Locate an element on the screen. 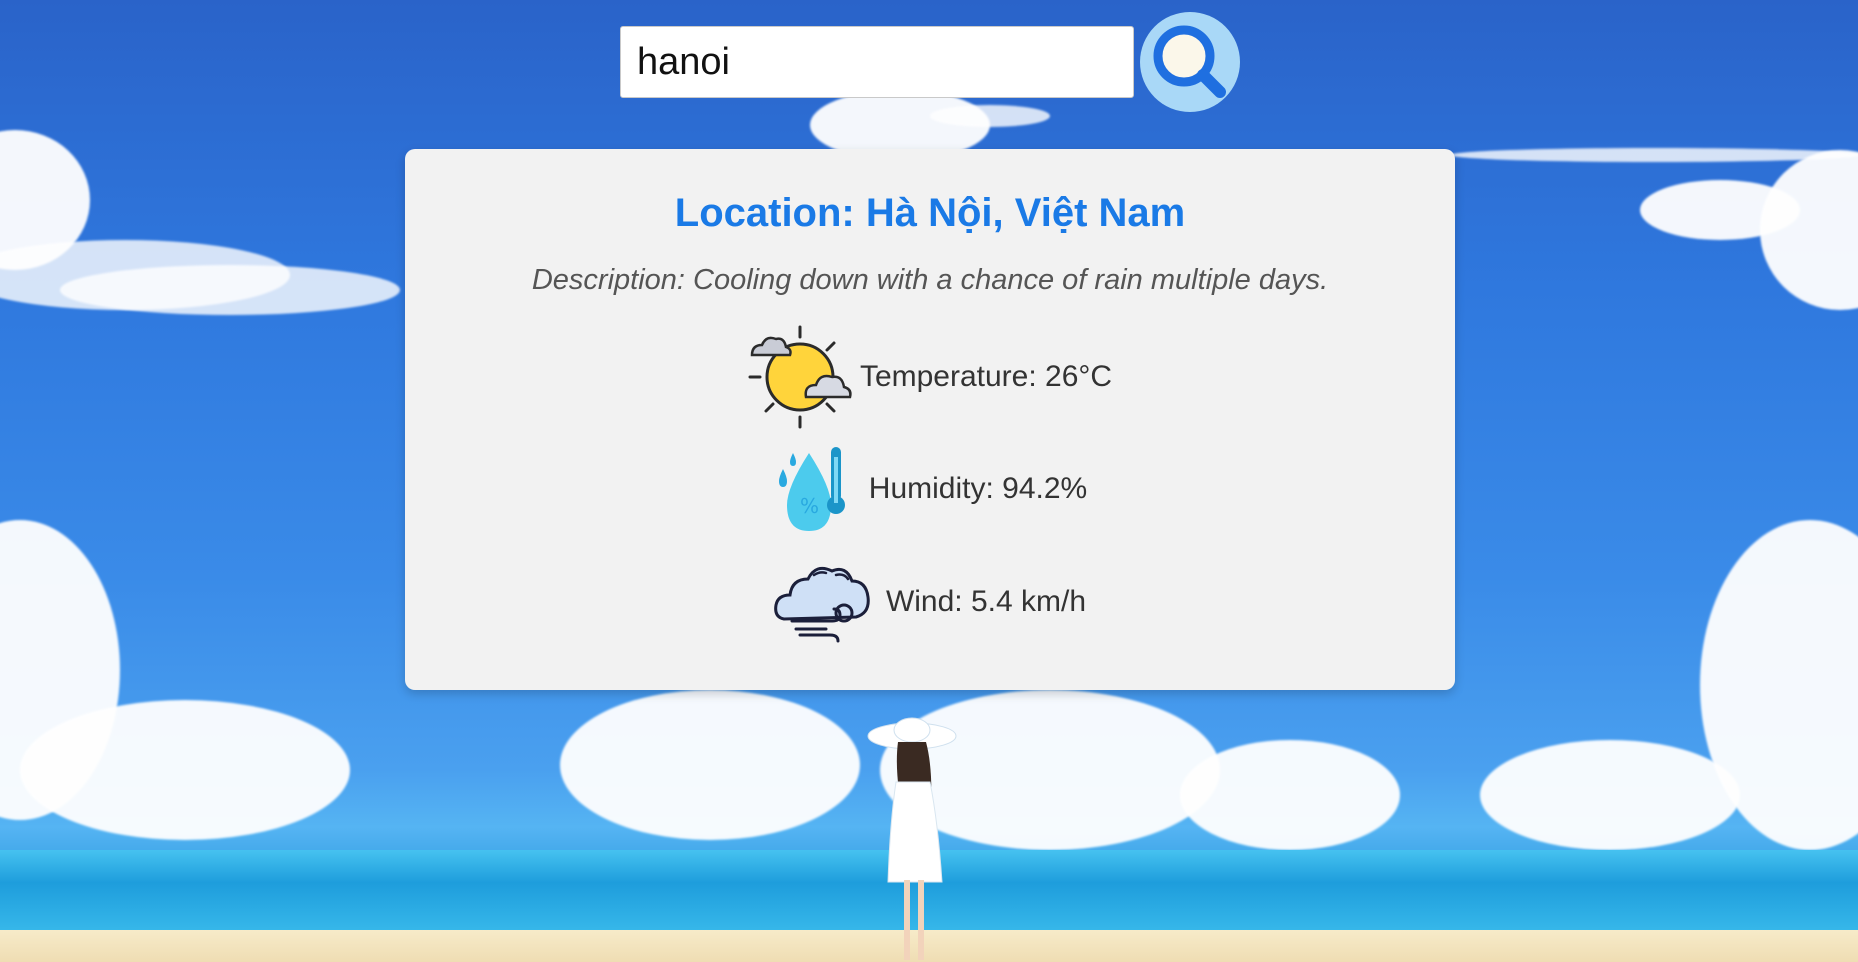 The width and height of the screenshot is (1858, 962). search-field is located at coordinates (877, 62).